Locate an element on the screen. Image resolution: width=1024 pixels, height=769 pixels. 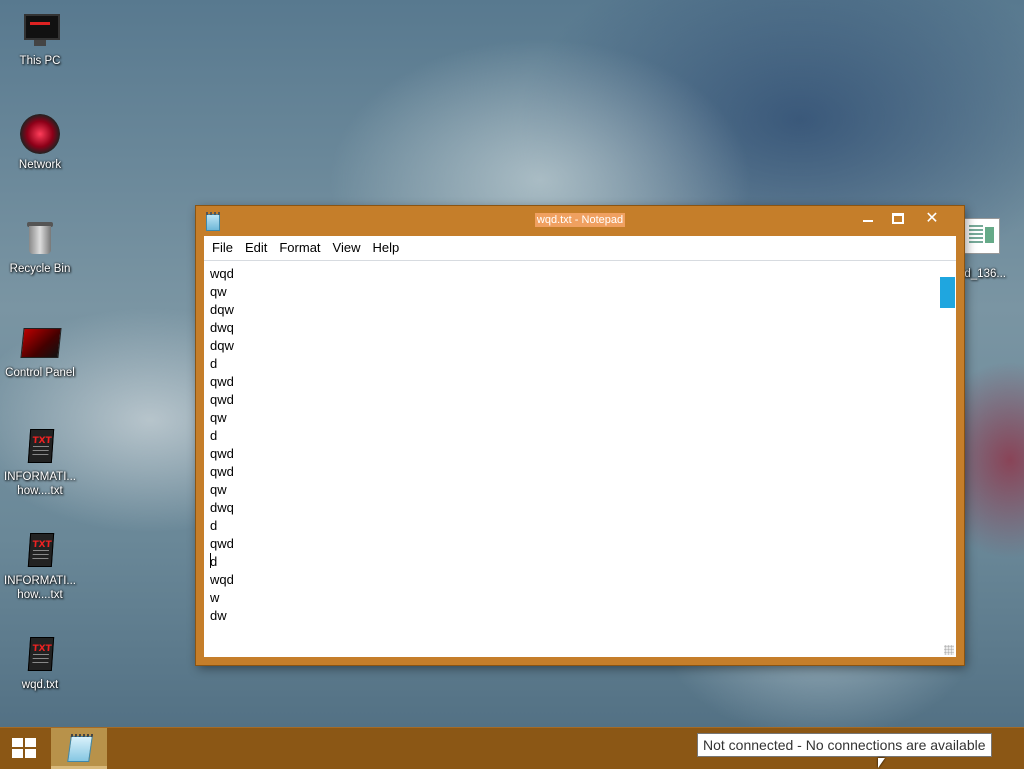
control-panel-icon is located at coordinates (41, 342).